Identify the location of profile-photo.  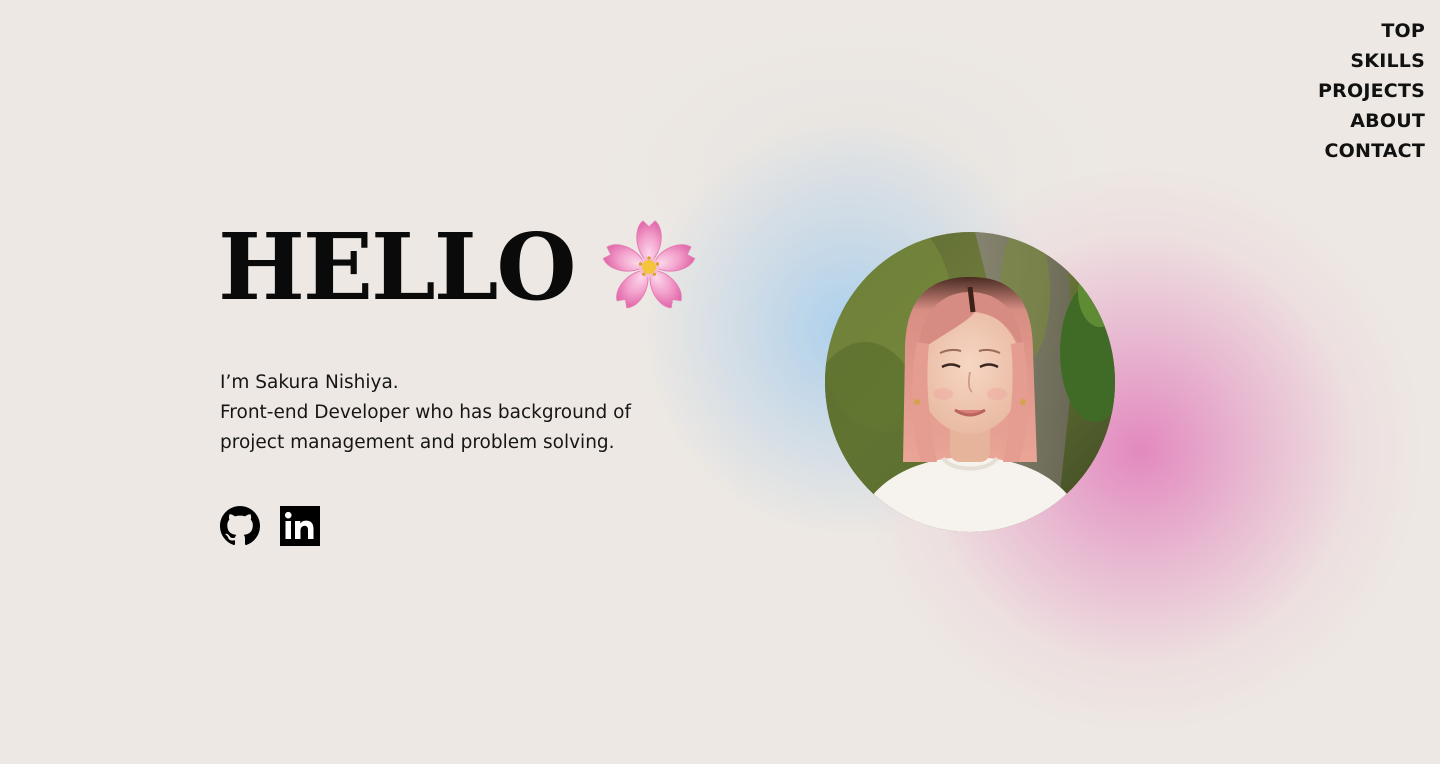
(970, 382).